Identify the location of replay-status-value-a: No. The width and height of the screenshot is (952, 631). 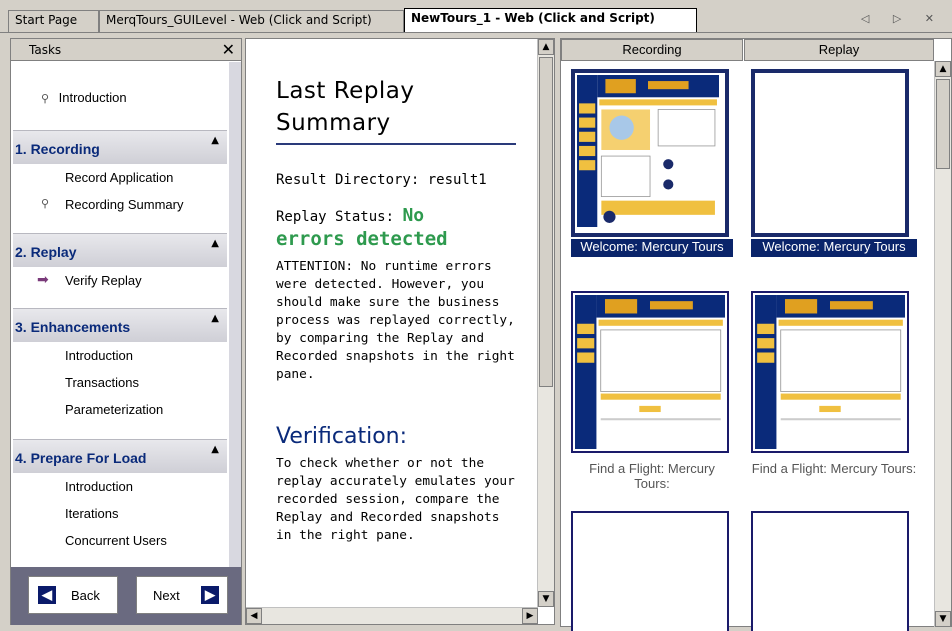
(413, 215).